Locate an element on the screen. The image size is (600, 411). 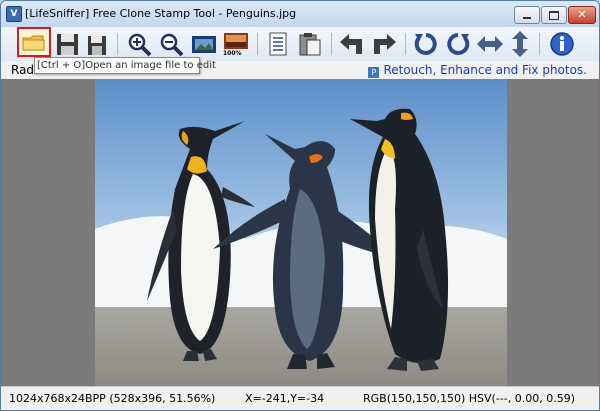
flip-vertical-button is located at coordinates (520, 44).